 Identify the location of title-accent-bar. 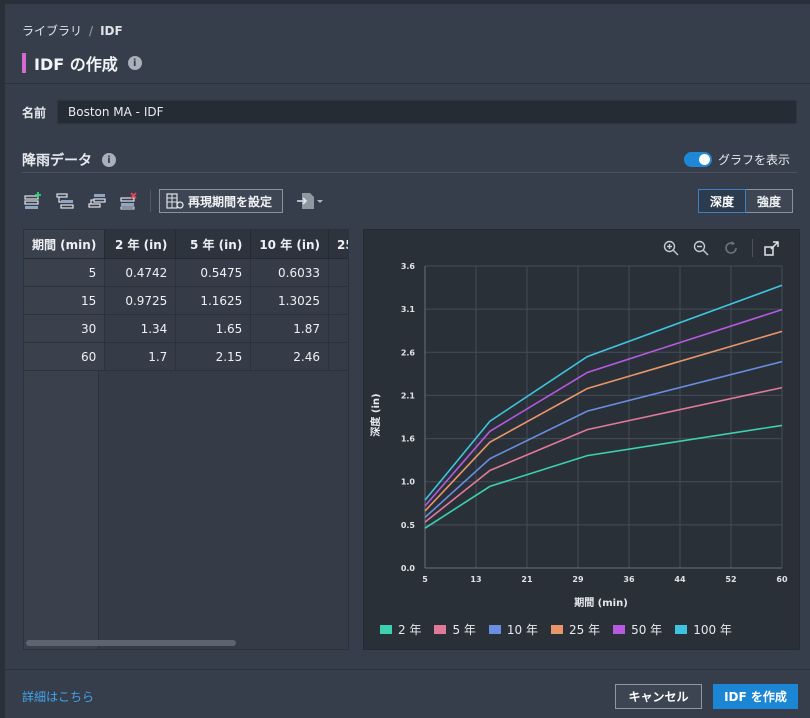
(24, 63).